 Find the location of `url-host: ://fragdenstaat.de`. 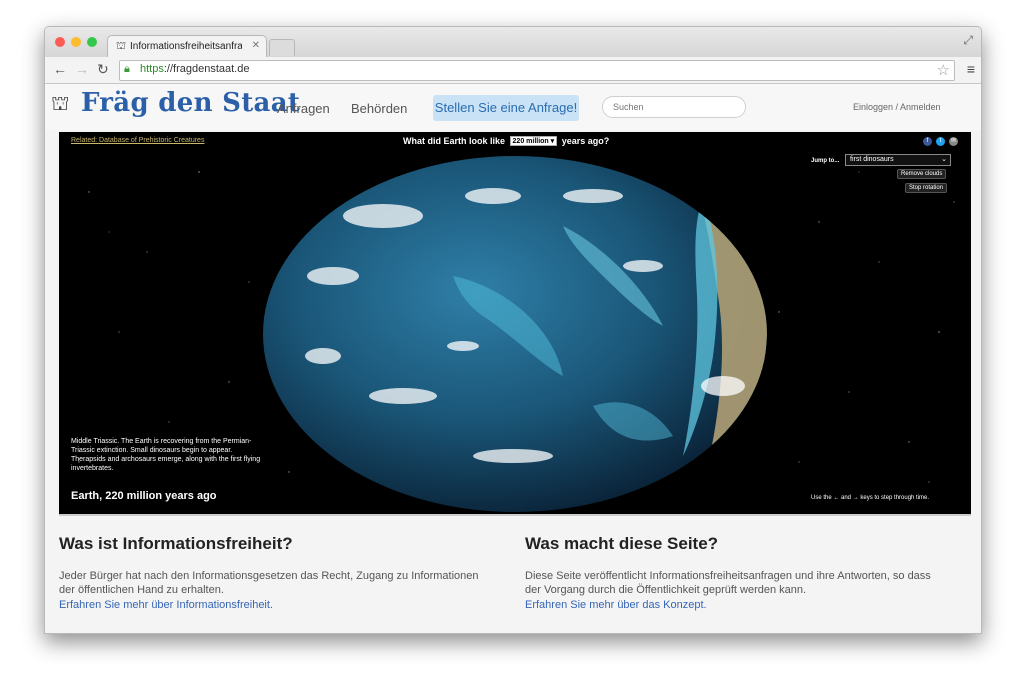

url-host: ://fragdenstaat.de is located at coordinates (206, 69).